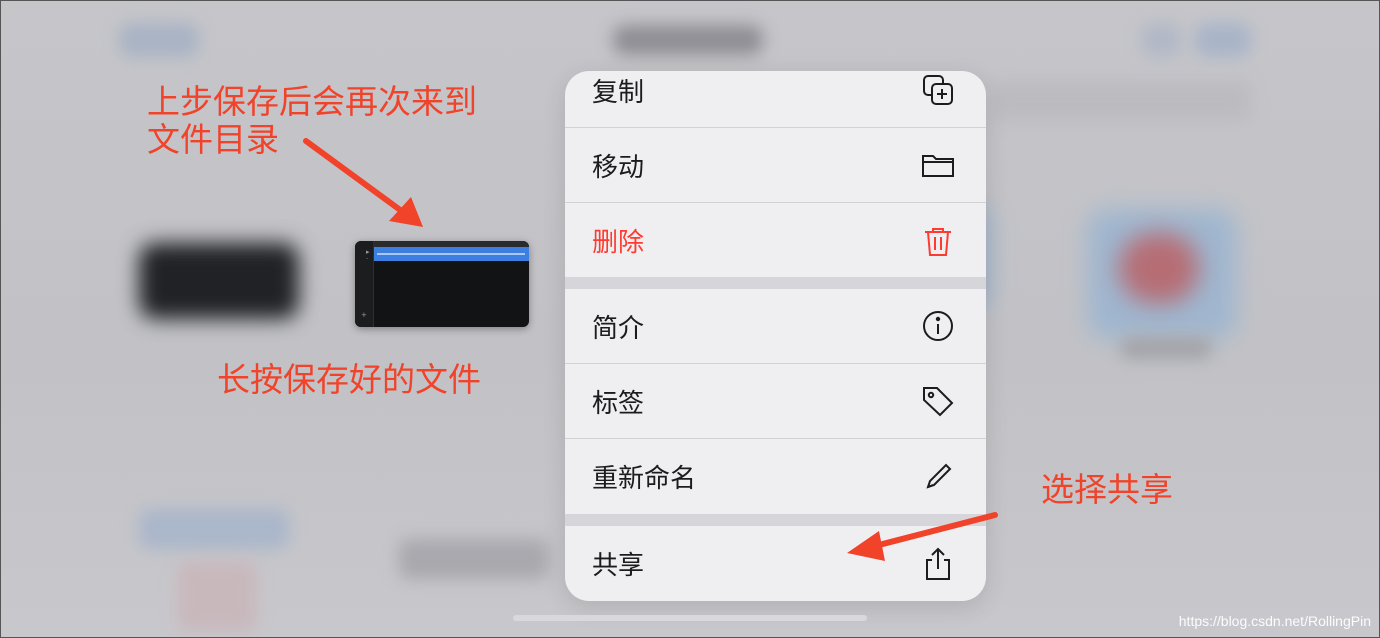  Describe the element at coordinates (349, 379) in the screenshot. I see `annotation-long-press: 长按保存好的文件` at that location.